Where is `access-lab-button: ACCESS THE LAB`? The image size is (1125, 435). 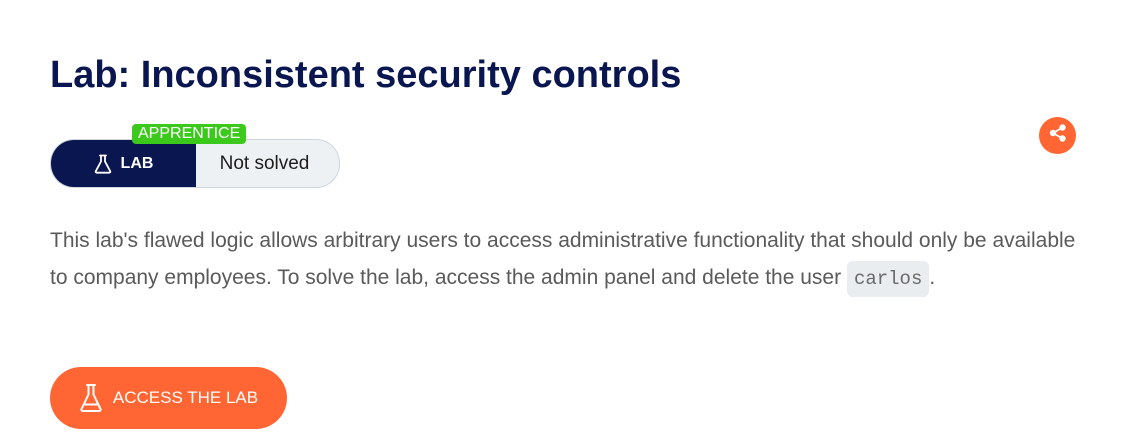 access-lab-button: ACCESS THE LAB is located at coordinates (168, 398).